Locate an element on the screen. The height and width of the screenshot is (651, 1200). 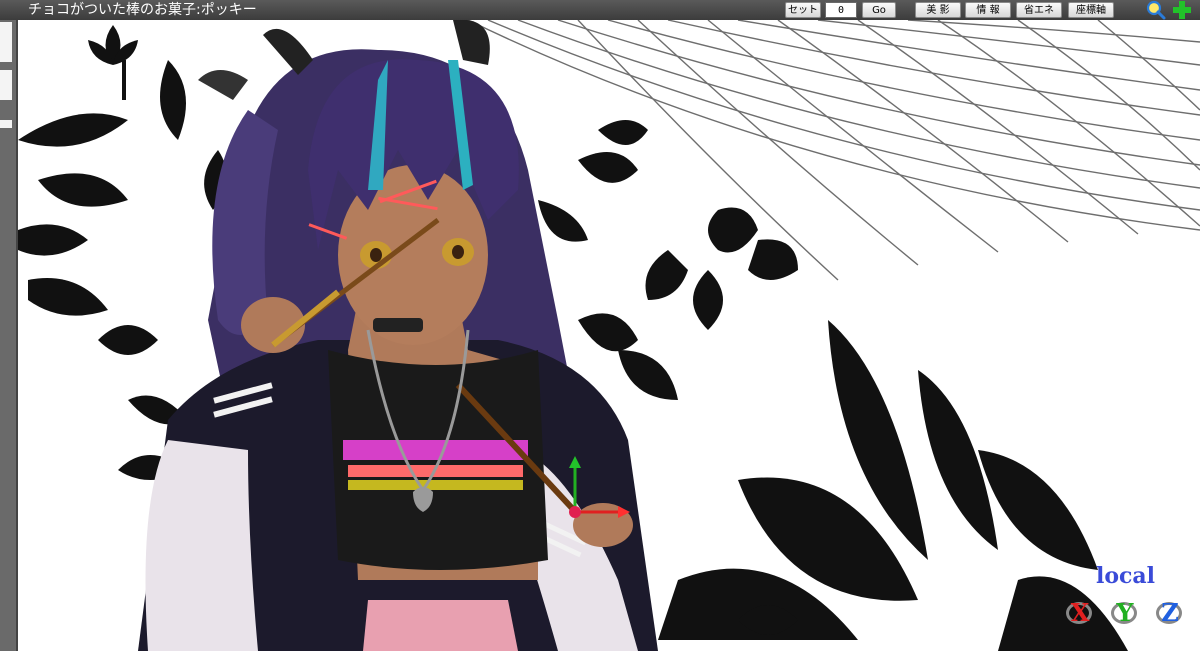
window-title: チョコがついた棒のお菓子:ポッキー is located at coordinates (142, 10).